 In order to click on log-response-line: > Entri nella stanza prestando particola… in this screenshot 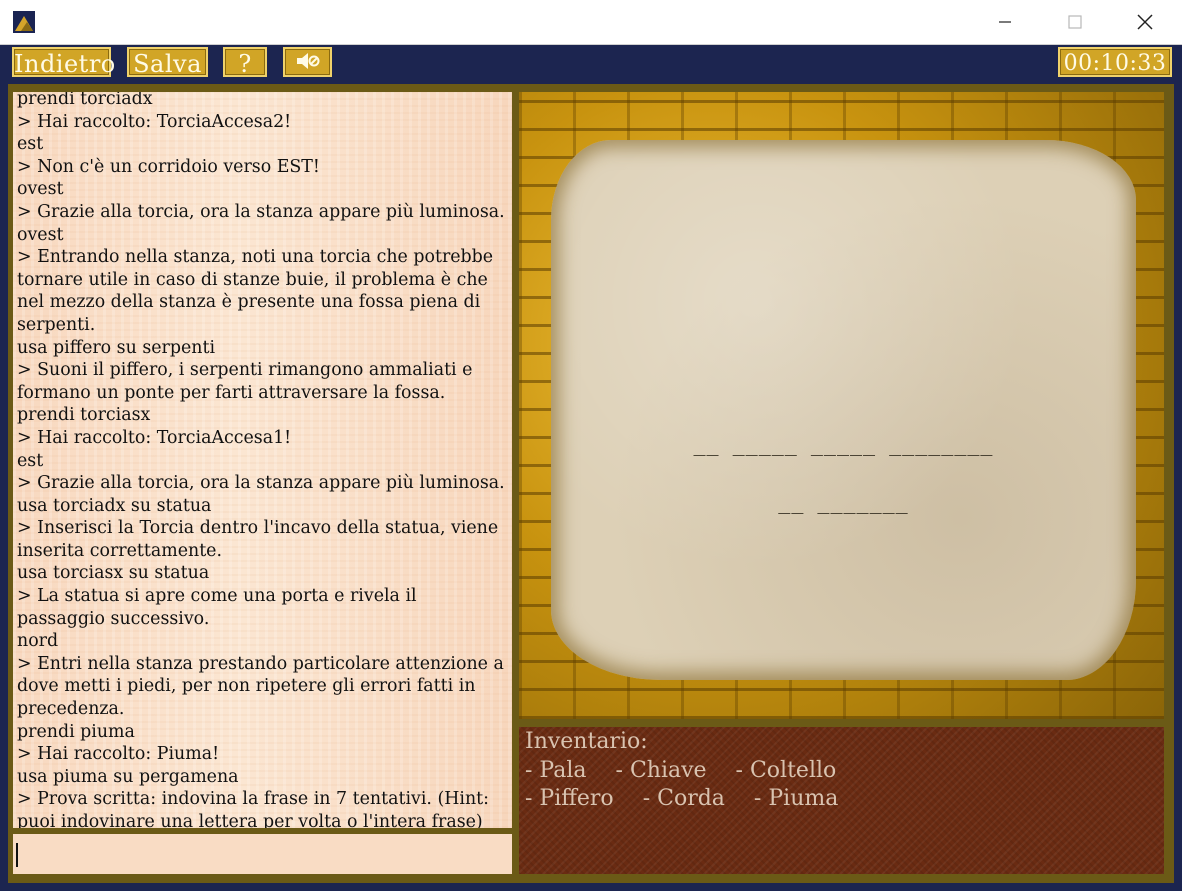, I will do `click(263, 686)`.